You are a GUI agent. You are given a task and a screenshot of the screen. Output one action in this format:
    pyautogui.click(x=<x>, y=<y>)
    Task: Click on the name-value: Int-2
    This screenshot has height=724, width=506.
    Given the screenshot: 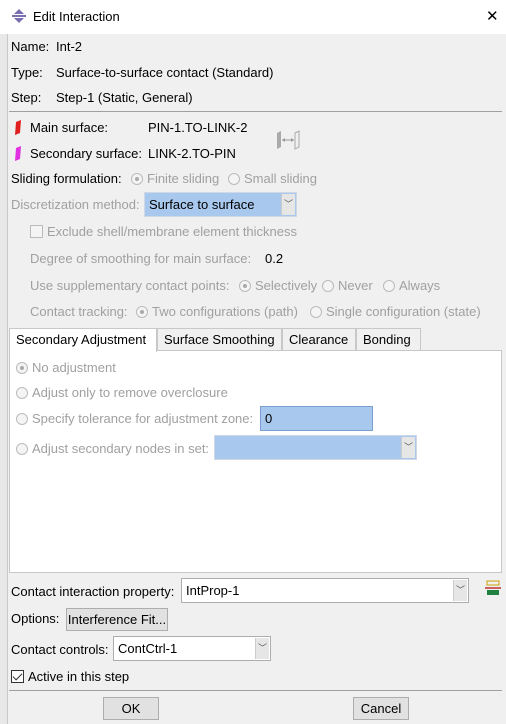 What is the action you would take?
    pyautogui.click(x=69, y=46)
    